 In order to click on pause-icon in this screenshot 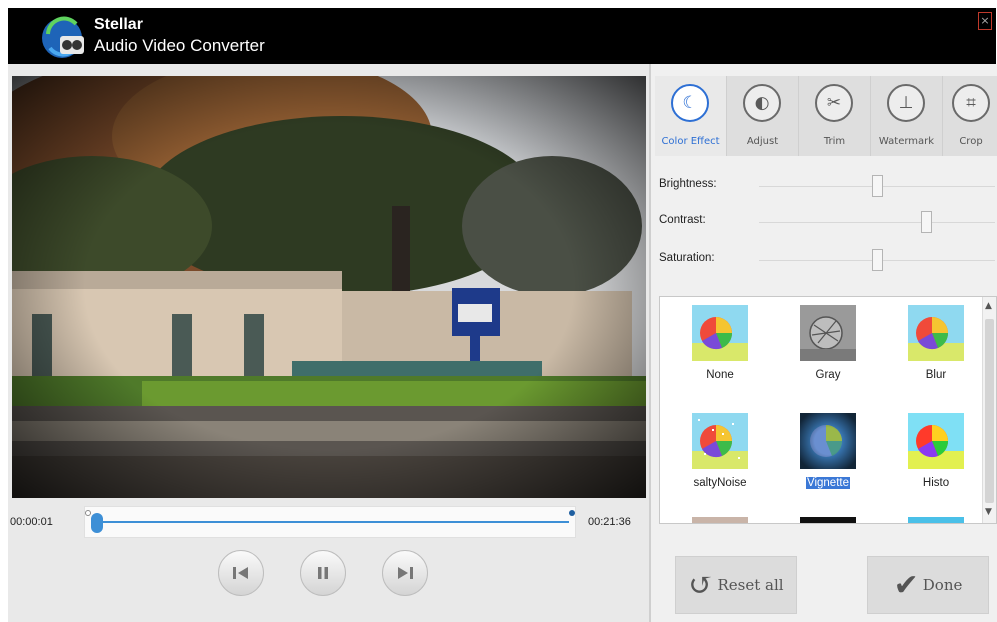, I will do `click(323, 573)`.